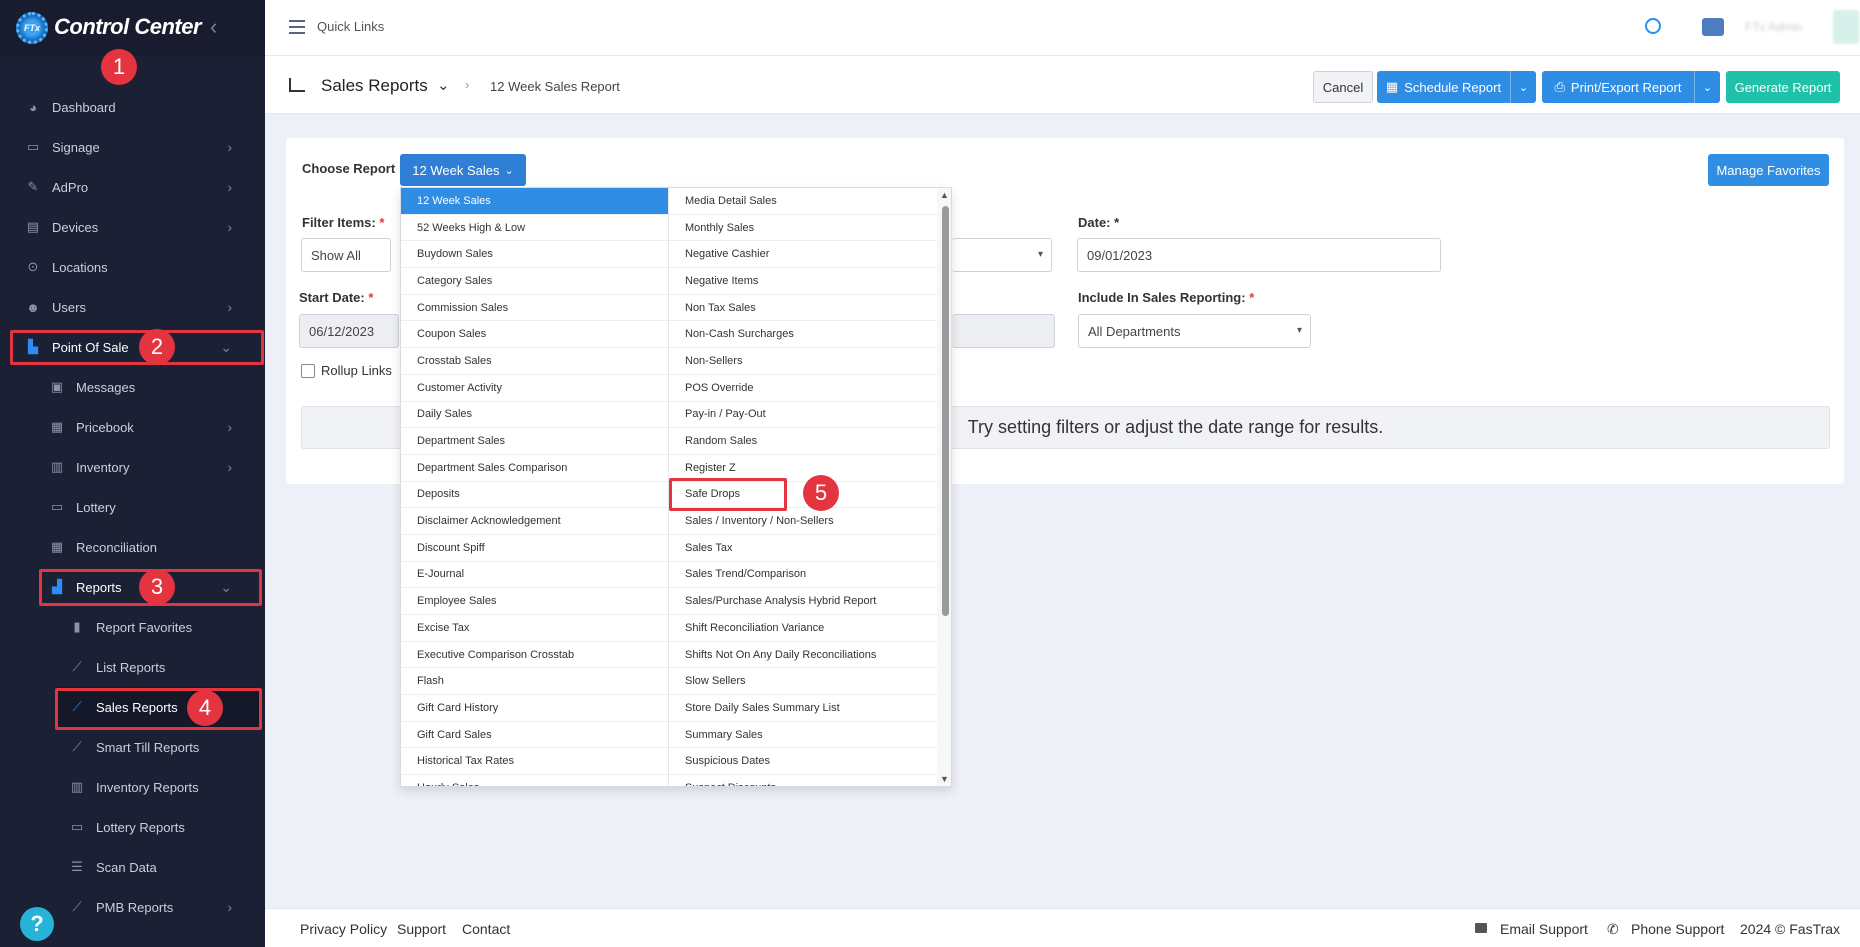 The image size is (1860, 947). I want to click on report-option: Gift Card Sales, so click(534, 735).